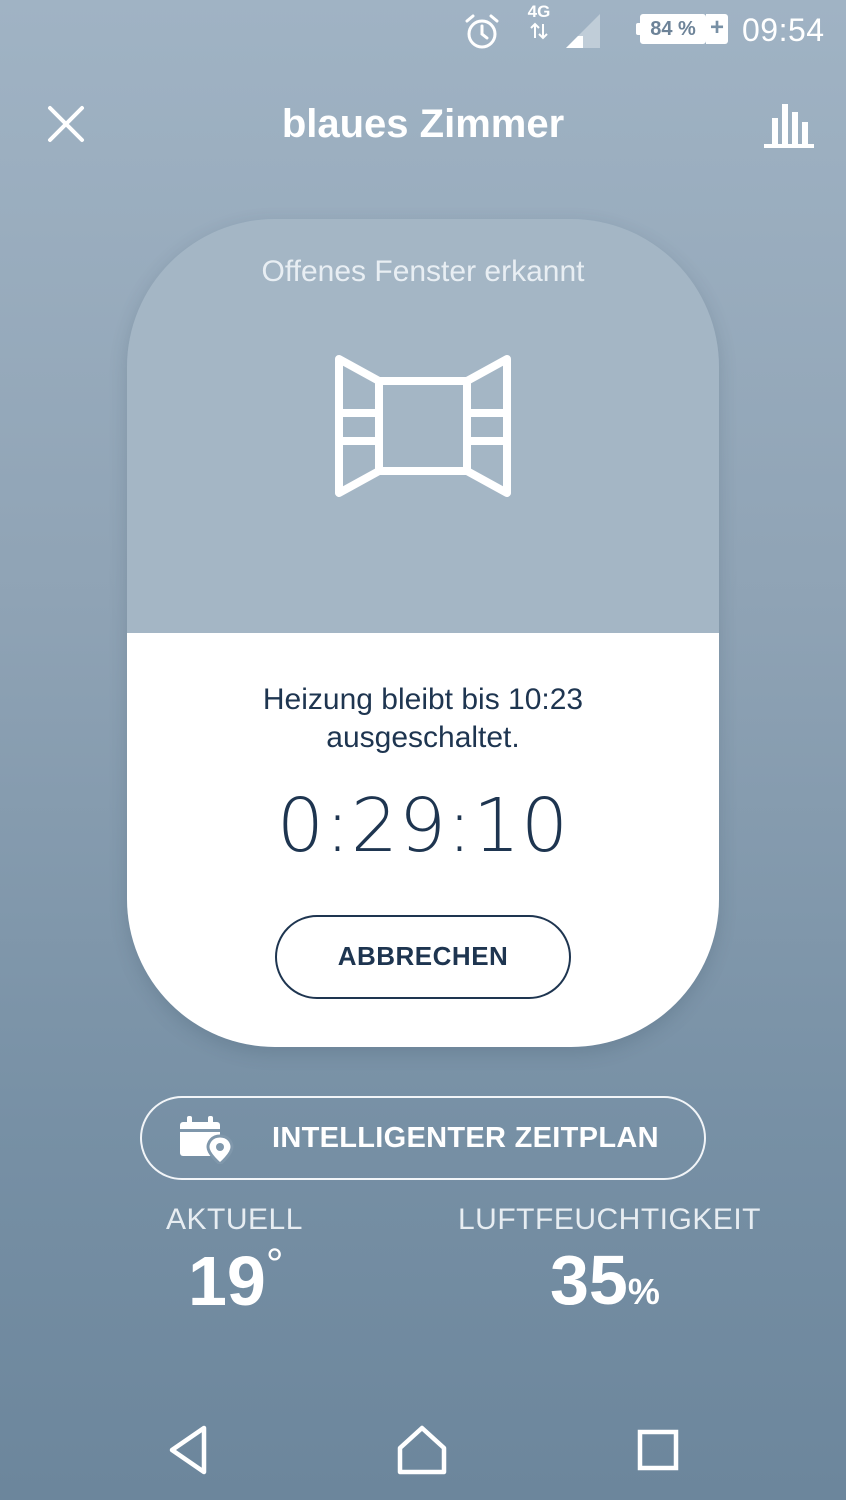  I want to click on bar-chart-icon, so click(789, 125).